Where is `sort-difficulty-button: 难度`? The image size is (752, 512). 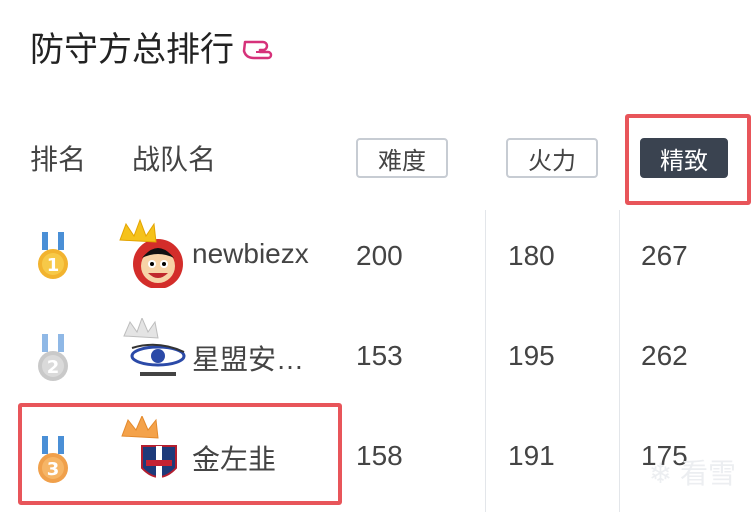 sort-difficulty-button: 难度 is located at coordinates (402, 158).